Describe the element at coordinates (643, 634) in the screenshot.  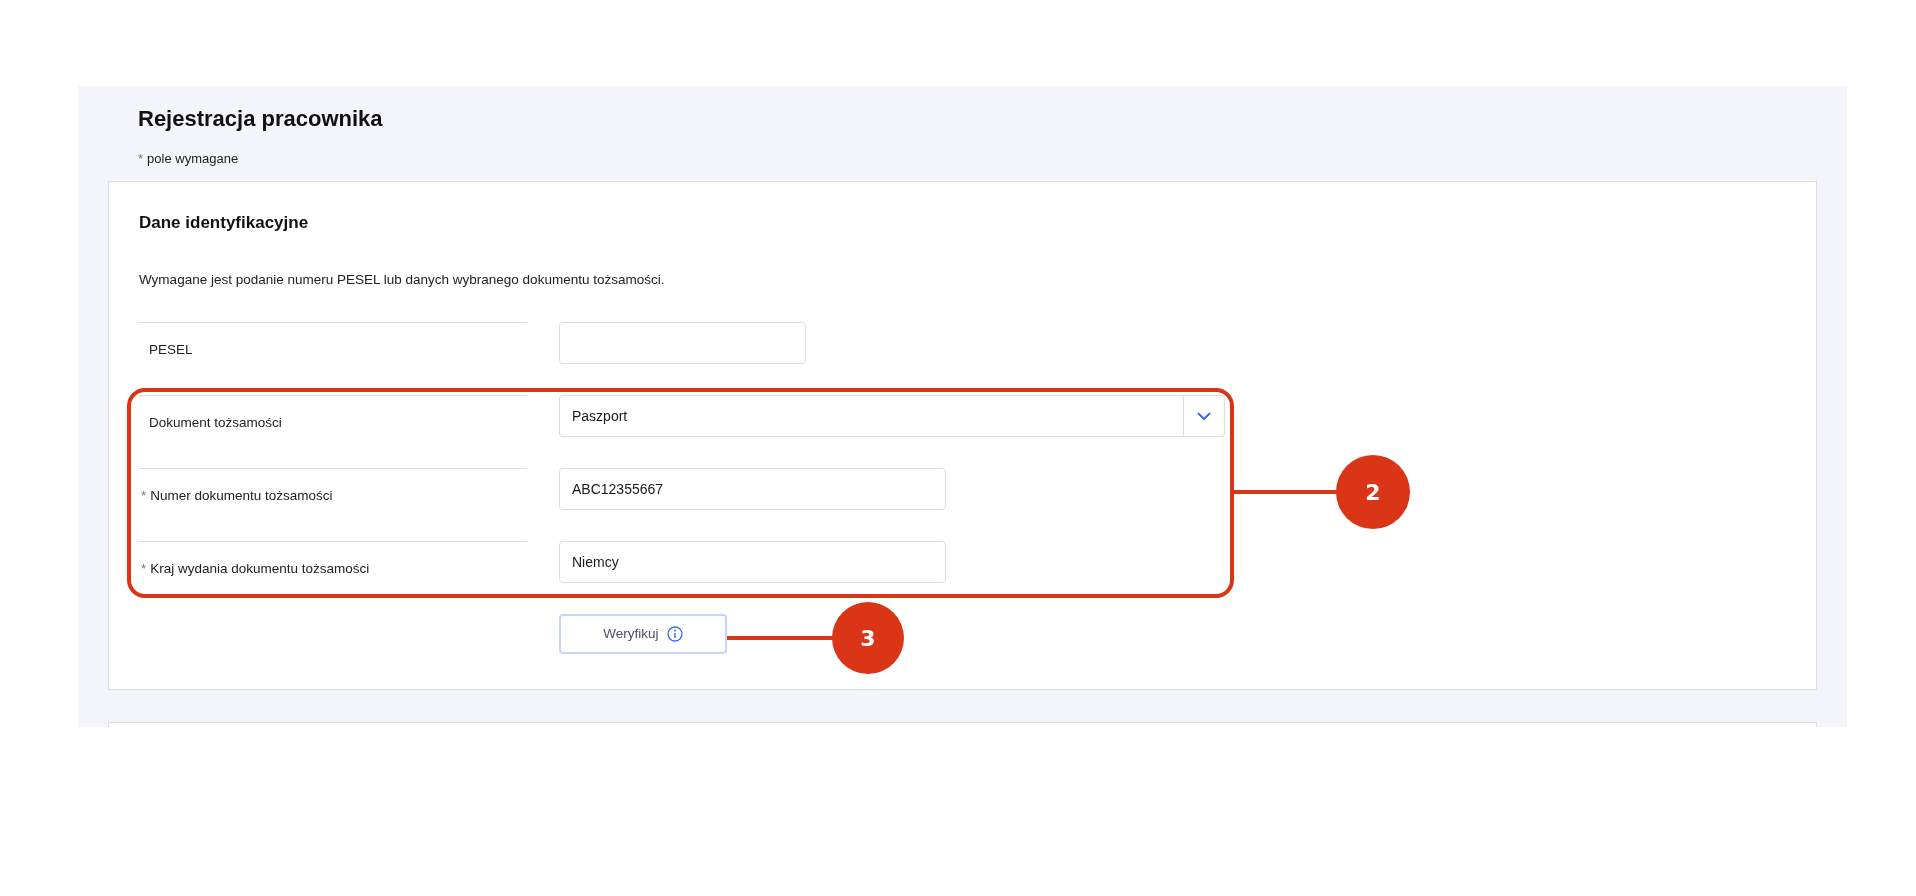
I see `verify-button: Weryfikuj` at that location.